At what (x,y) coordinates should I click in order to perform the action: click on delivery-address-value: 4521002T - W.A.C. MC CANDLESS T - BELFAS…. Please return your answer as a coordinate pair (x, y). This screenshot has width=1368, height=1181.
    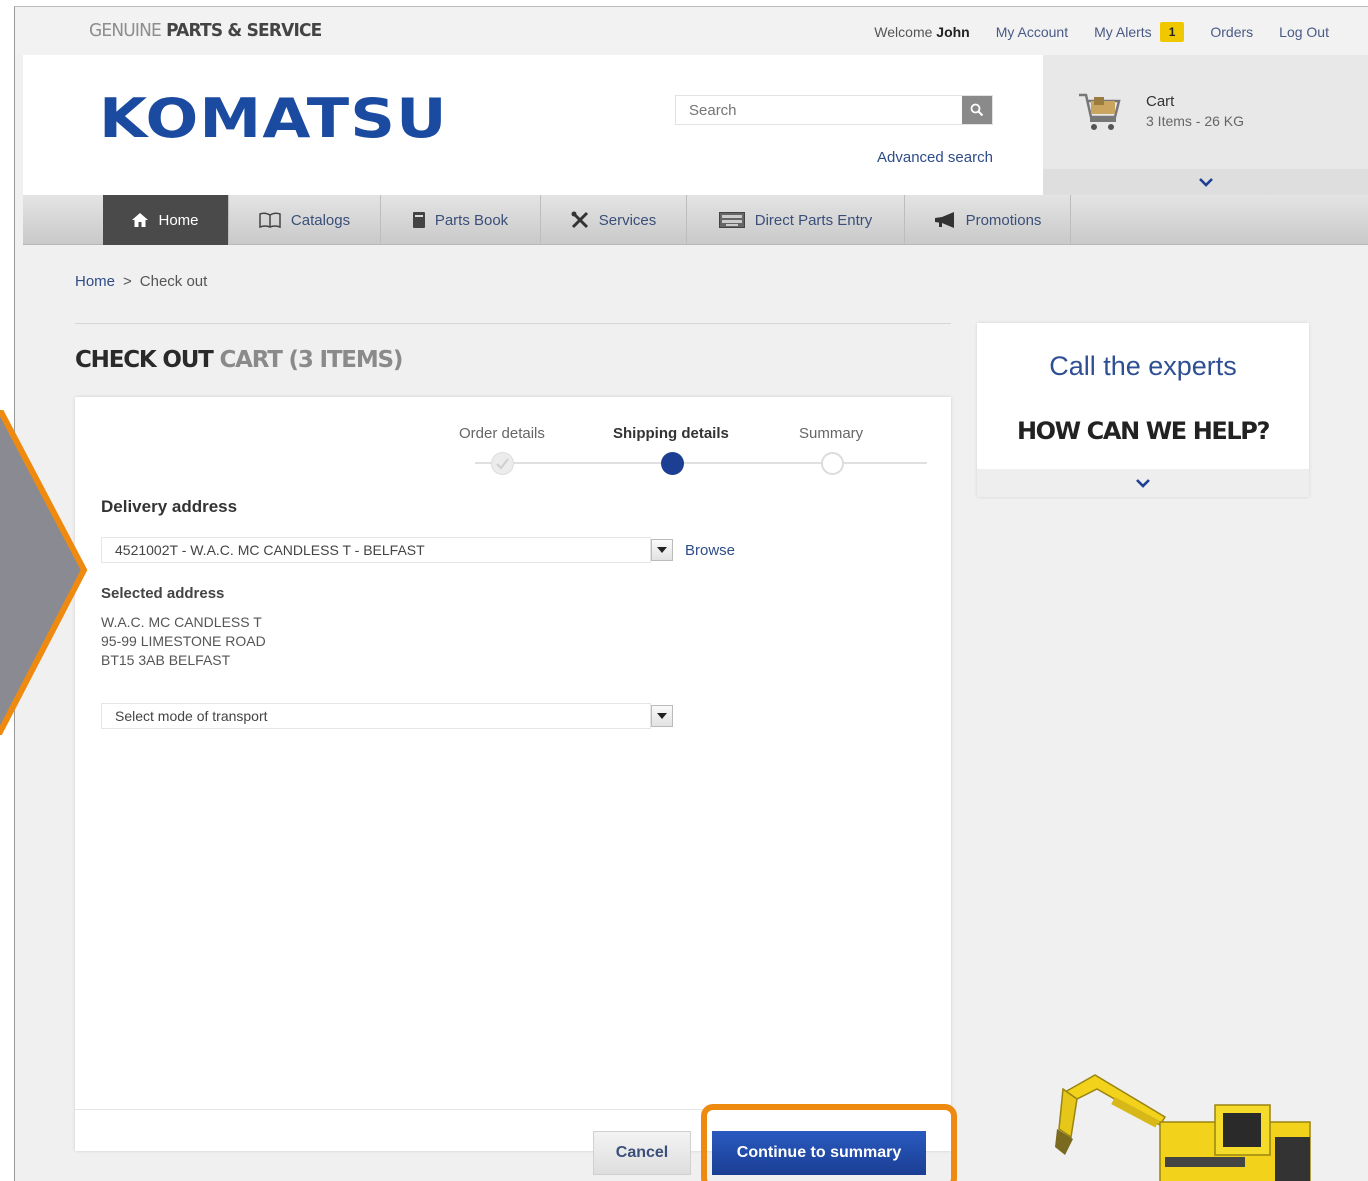
    Looking at the image, I should click on (270, 550).